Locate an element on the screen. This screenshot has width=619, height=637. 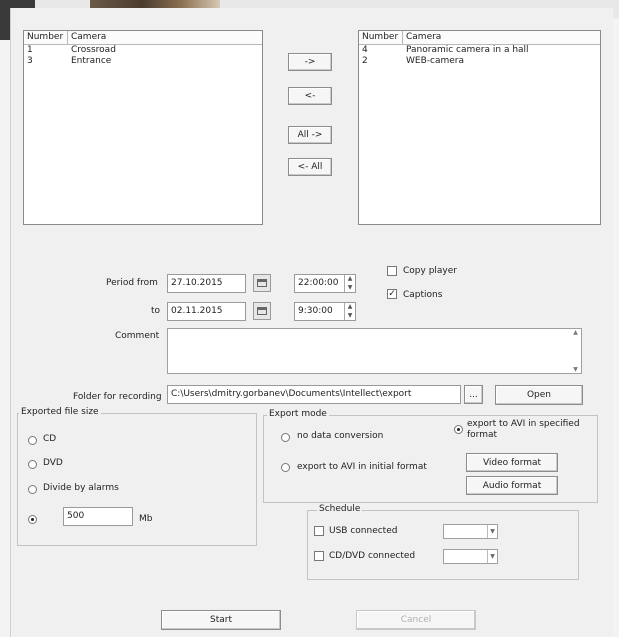
camera-name: WEB-camera is located at coordinates (435, 61).